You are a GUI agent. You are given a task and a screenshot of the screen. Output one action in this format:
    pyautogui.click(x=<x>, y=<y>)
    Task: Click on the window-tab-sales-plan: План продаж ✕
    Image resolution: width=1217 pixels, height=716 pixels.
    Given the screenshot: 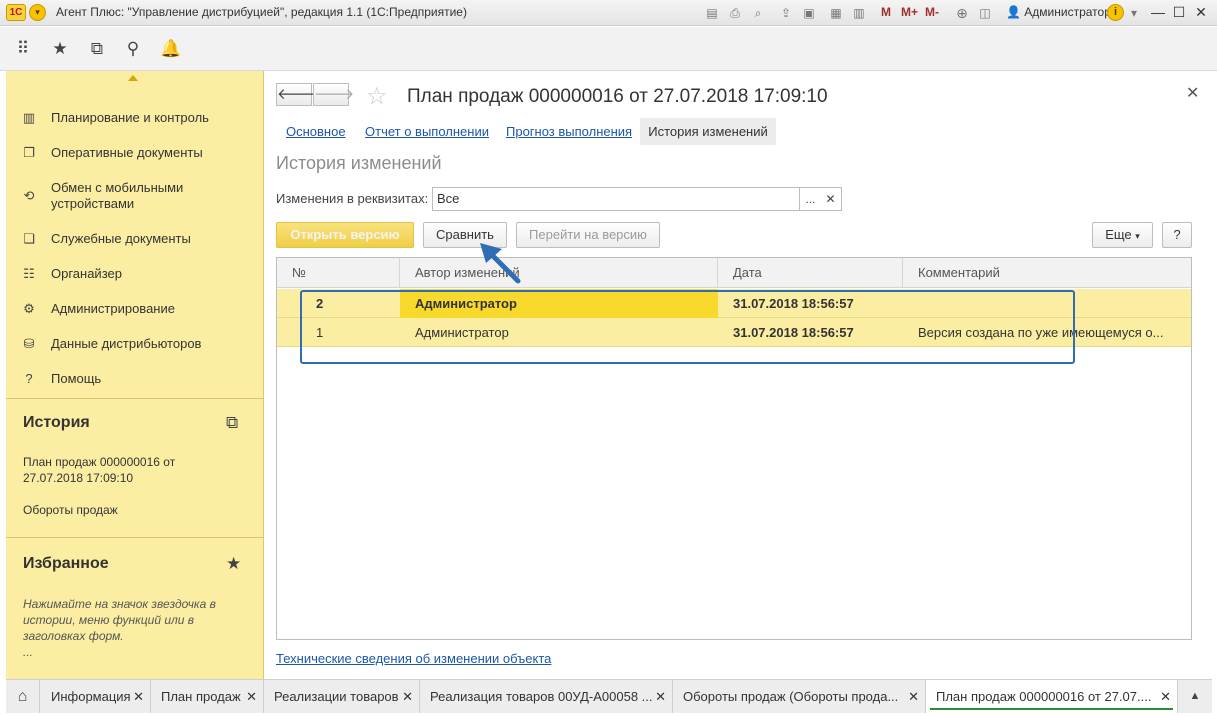 What is the action you would take?
    pyautogui.click(x=207, y=696)
    